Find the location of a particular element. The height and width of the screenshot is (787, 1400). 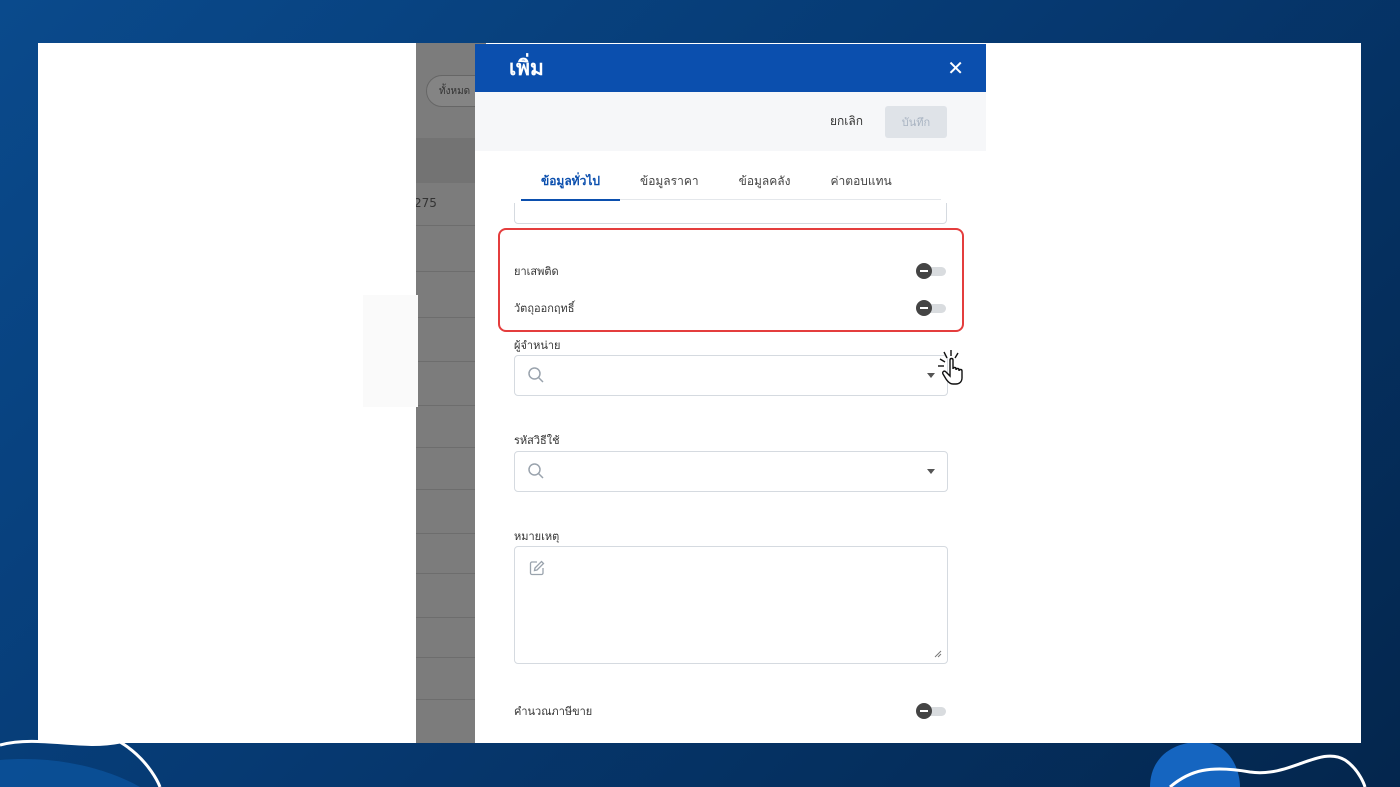

tab-pricing: ข้อมูลราคา is located at coordinates (669, 184).